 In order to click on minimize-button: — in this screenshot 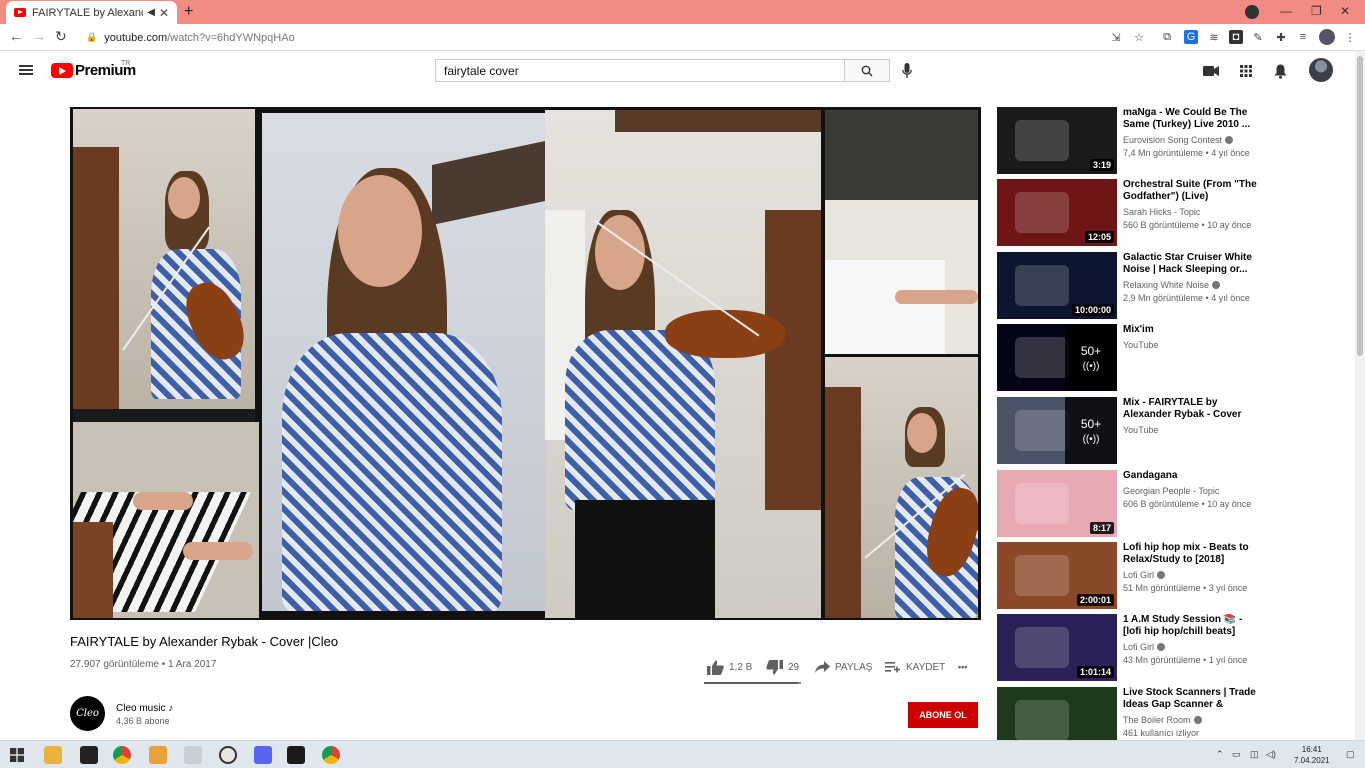, I will do `click(1286, 11)`.